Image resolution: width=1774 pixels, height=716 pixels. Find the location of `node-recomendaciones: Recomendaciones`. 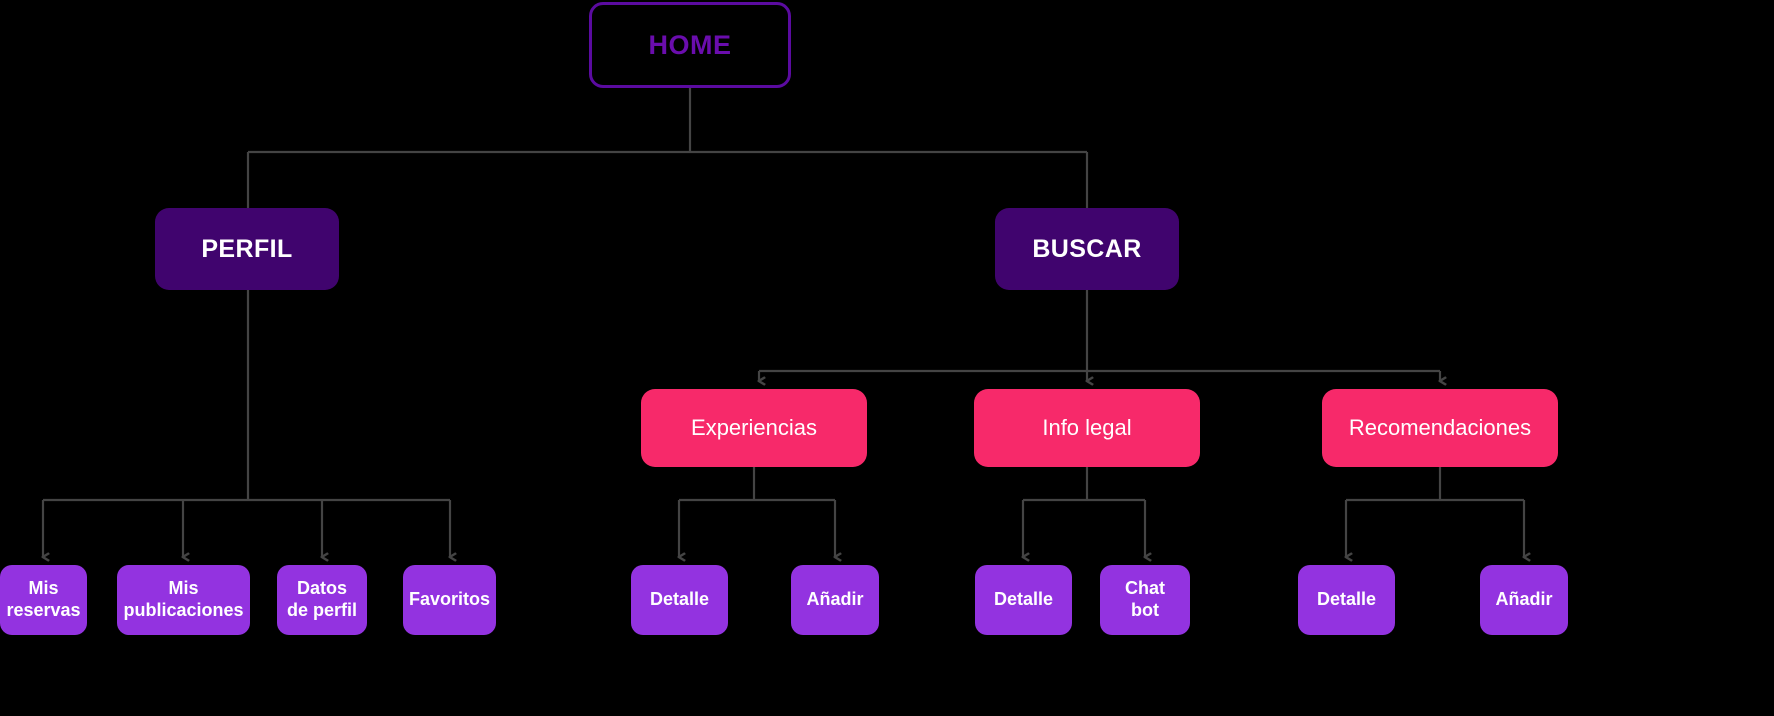

node-recomendaciones: Recomendaciones is located at coordinates (1440, 428).